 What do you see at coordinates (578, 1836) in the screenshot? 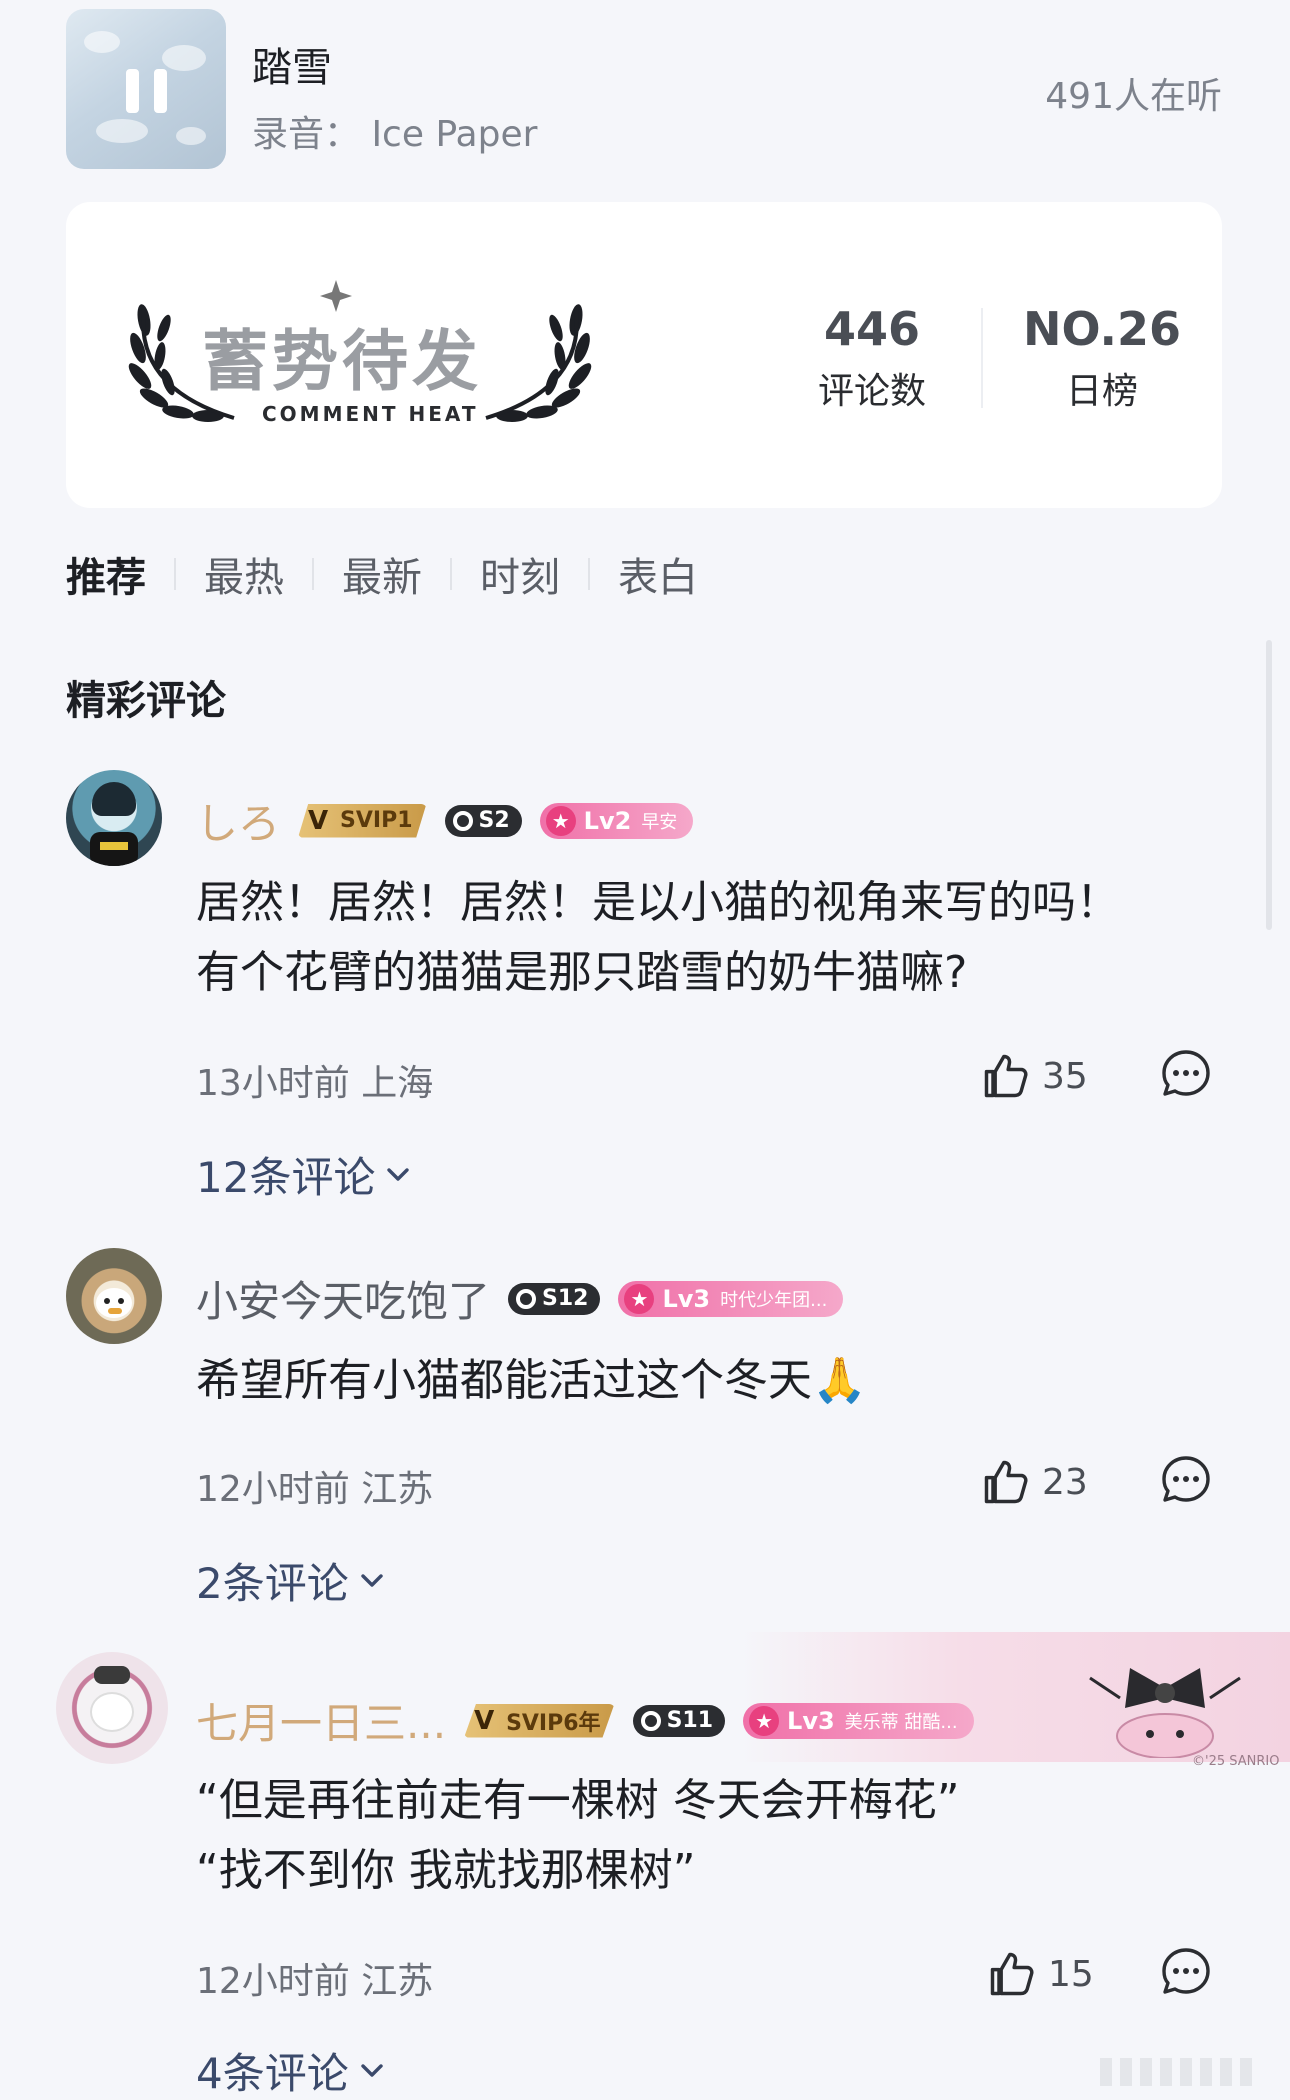
I see `comment-text: “但是再往前走有一棵树 冬天会开梅花” “找不到你 我就找那棵树”` at bounding box center [578, 1836].